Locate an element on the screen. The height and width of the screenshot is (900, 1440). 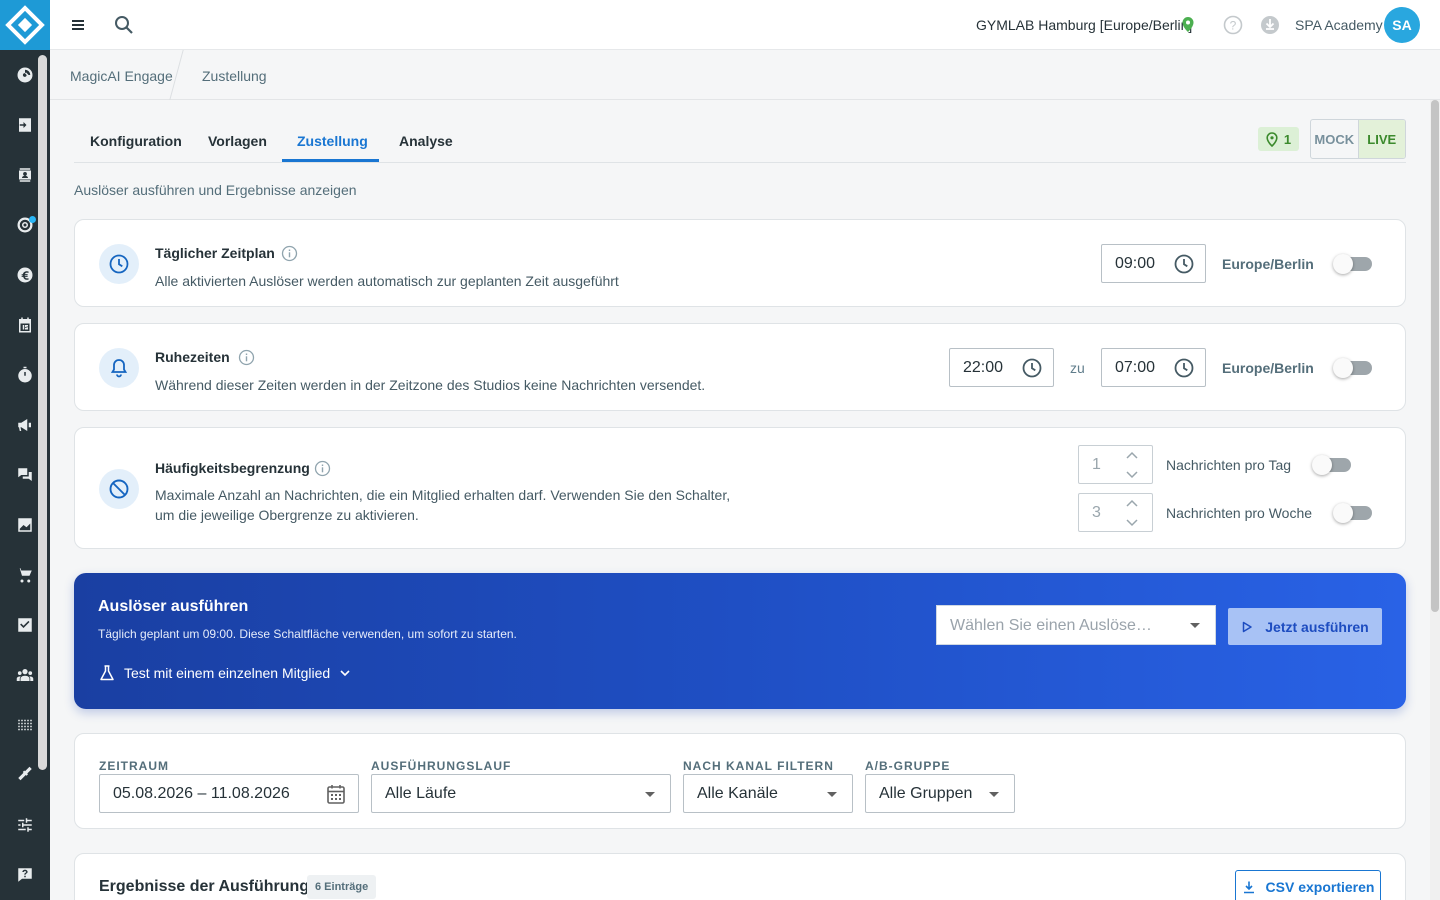
mock-mode-button: MOCK is located at coordinates (1334, 139).